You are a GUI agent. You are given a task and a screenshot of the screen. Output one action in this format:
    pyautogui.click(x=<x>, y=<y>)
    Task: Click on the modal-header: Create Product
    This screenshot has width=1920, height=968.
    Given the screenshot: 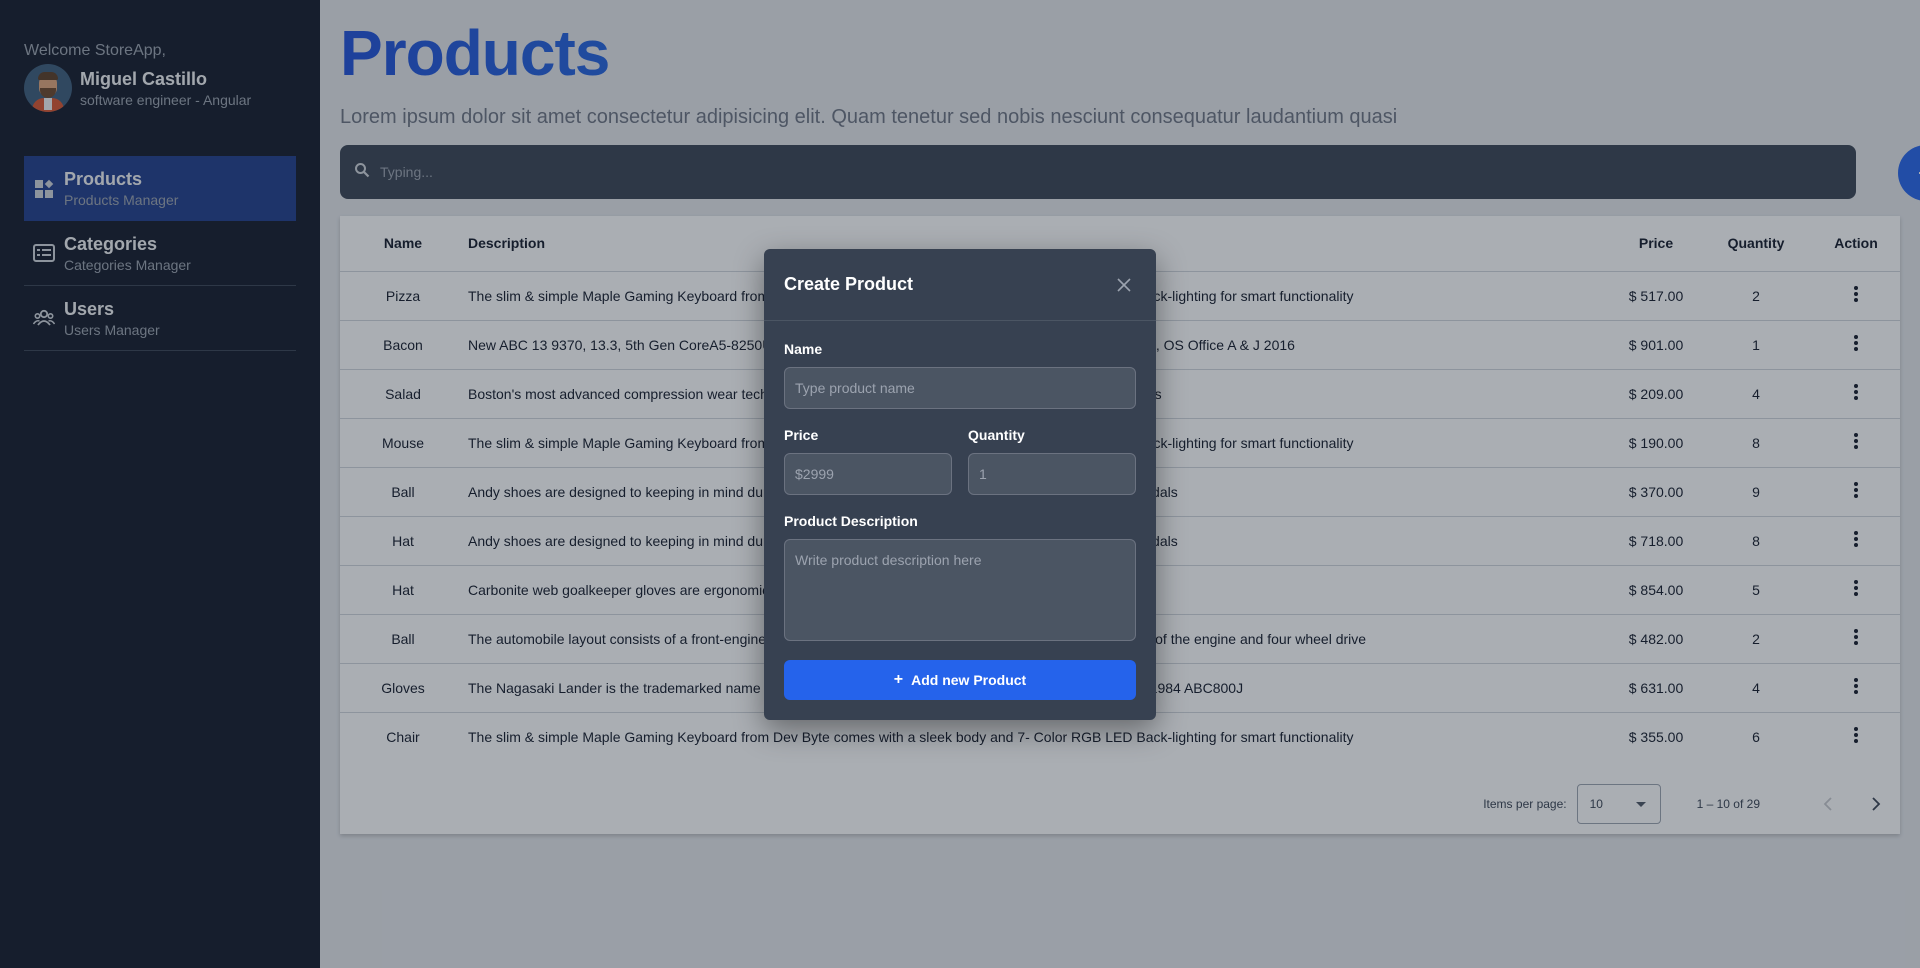 What is the action you would take?
    pyautogui.click(x=960, y=285)
    